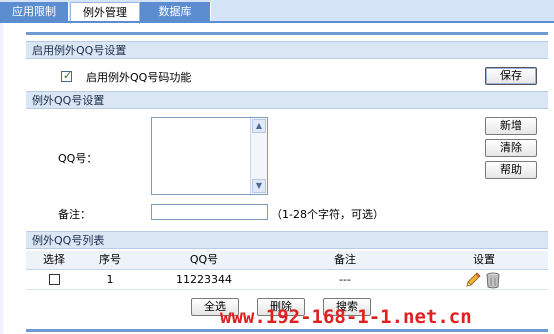  What do you see at coordinates (511, 170) in the screenshot?
I see `help-button: 帮助` at bounding box center [511, 170].